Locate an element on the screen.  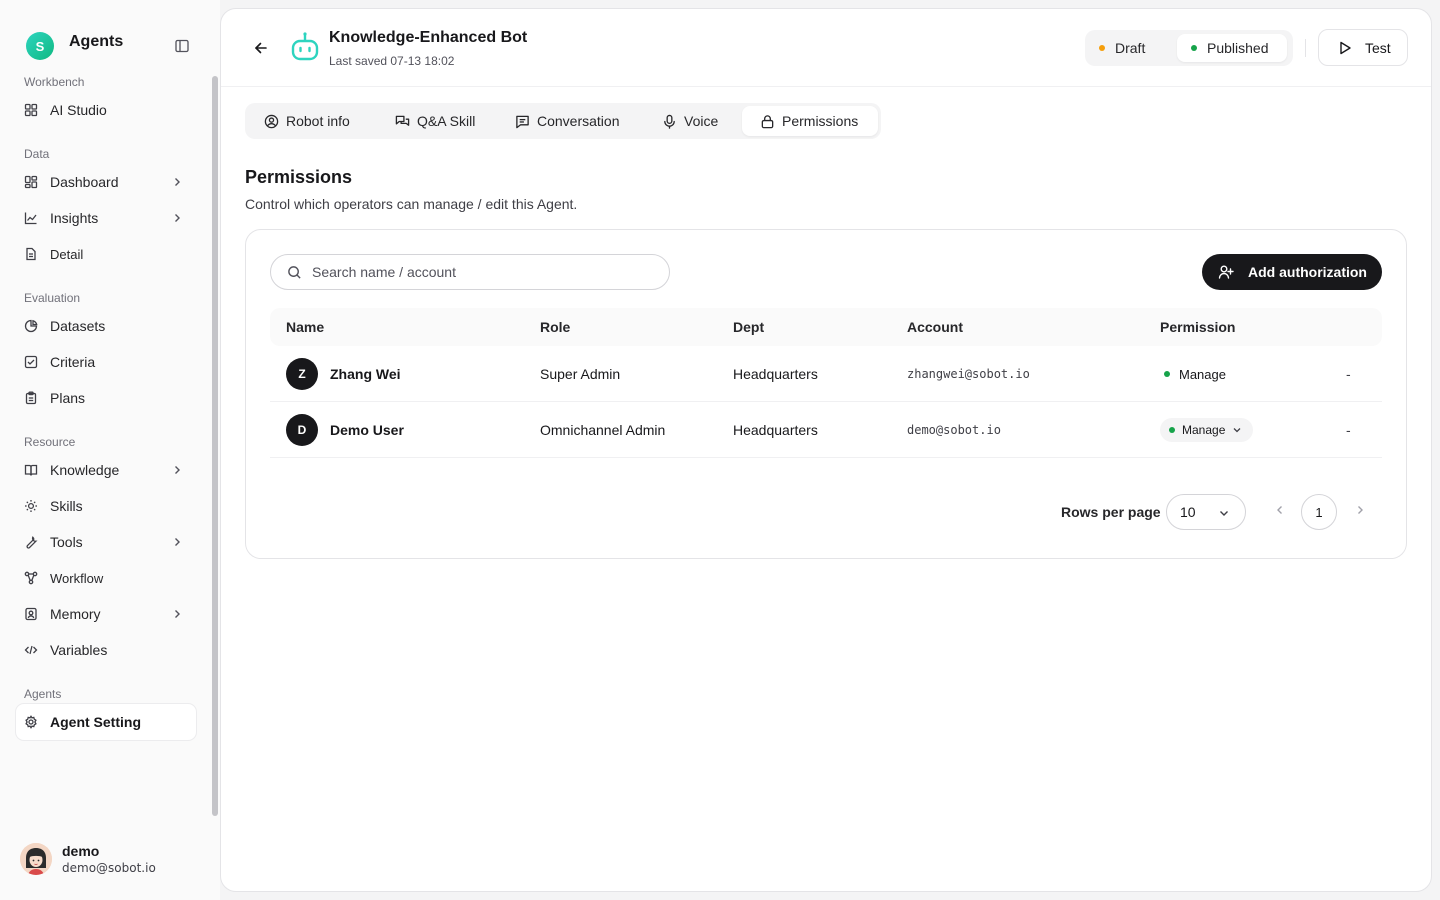
messages-icon is located at coordinates (402, 120).